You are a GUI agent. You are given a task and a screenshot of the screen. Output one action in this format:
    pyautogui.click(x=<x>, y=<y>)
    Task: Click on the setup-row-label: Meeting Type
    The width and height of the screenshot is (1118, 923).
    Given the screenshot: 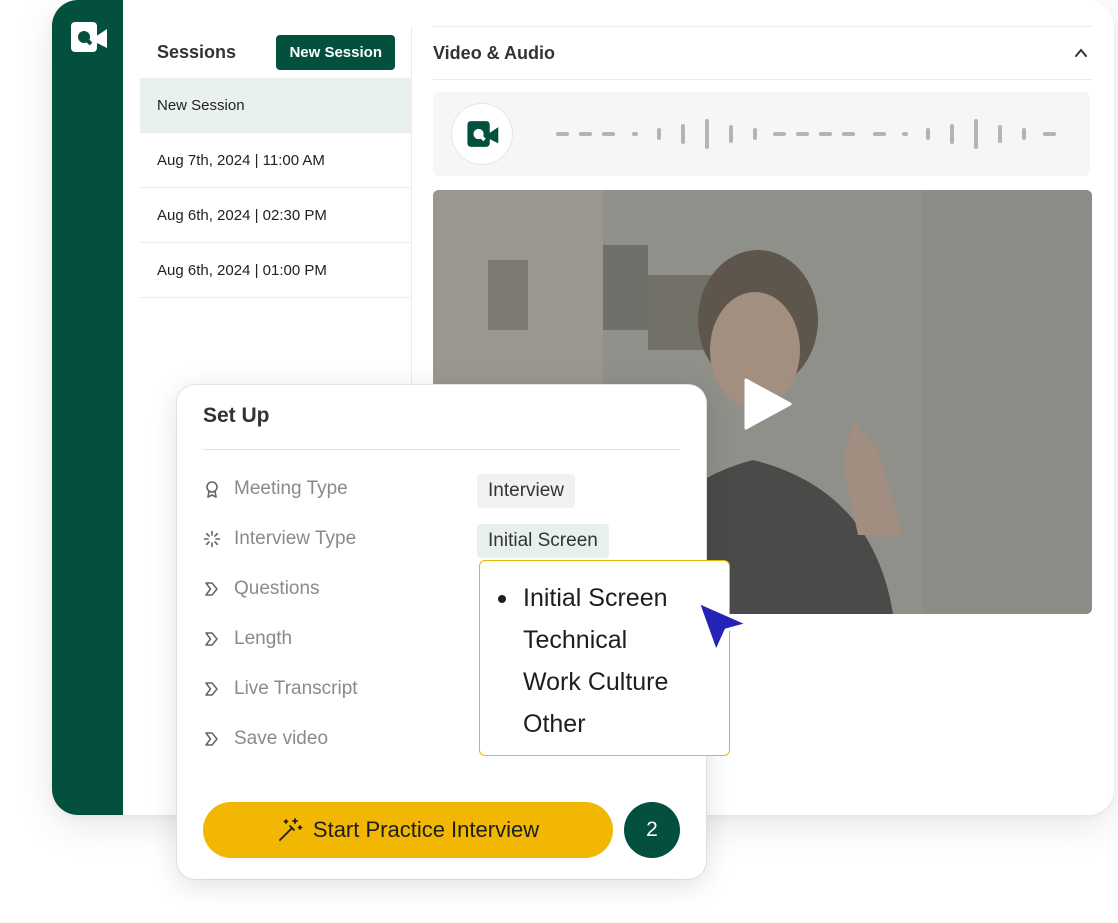 What is the action you would take?
    pyautogui.click(x=291, y=488)
    